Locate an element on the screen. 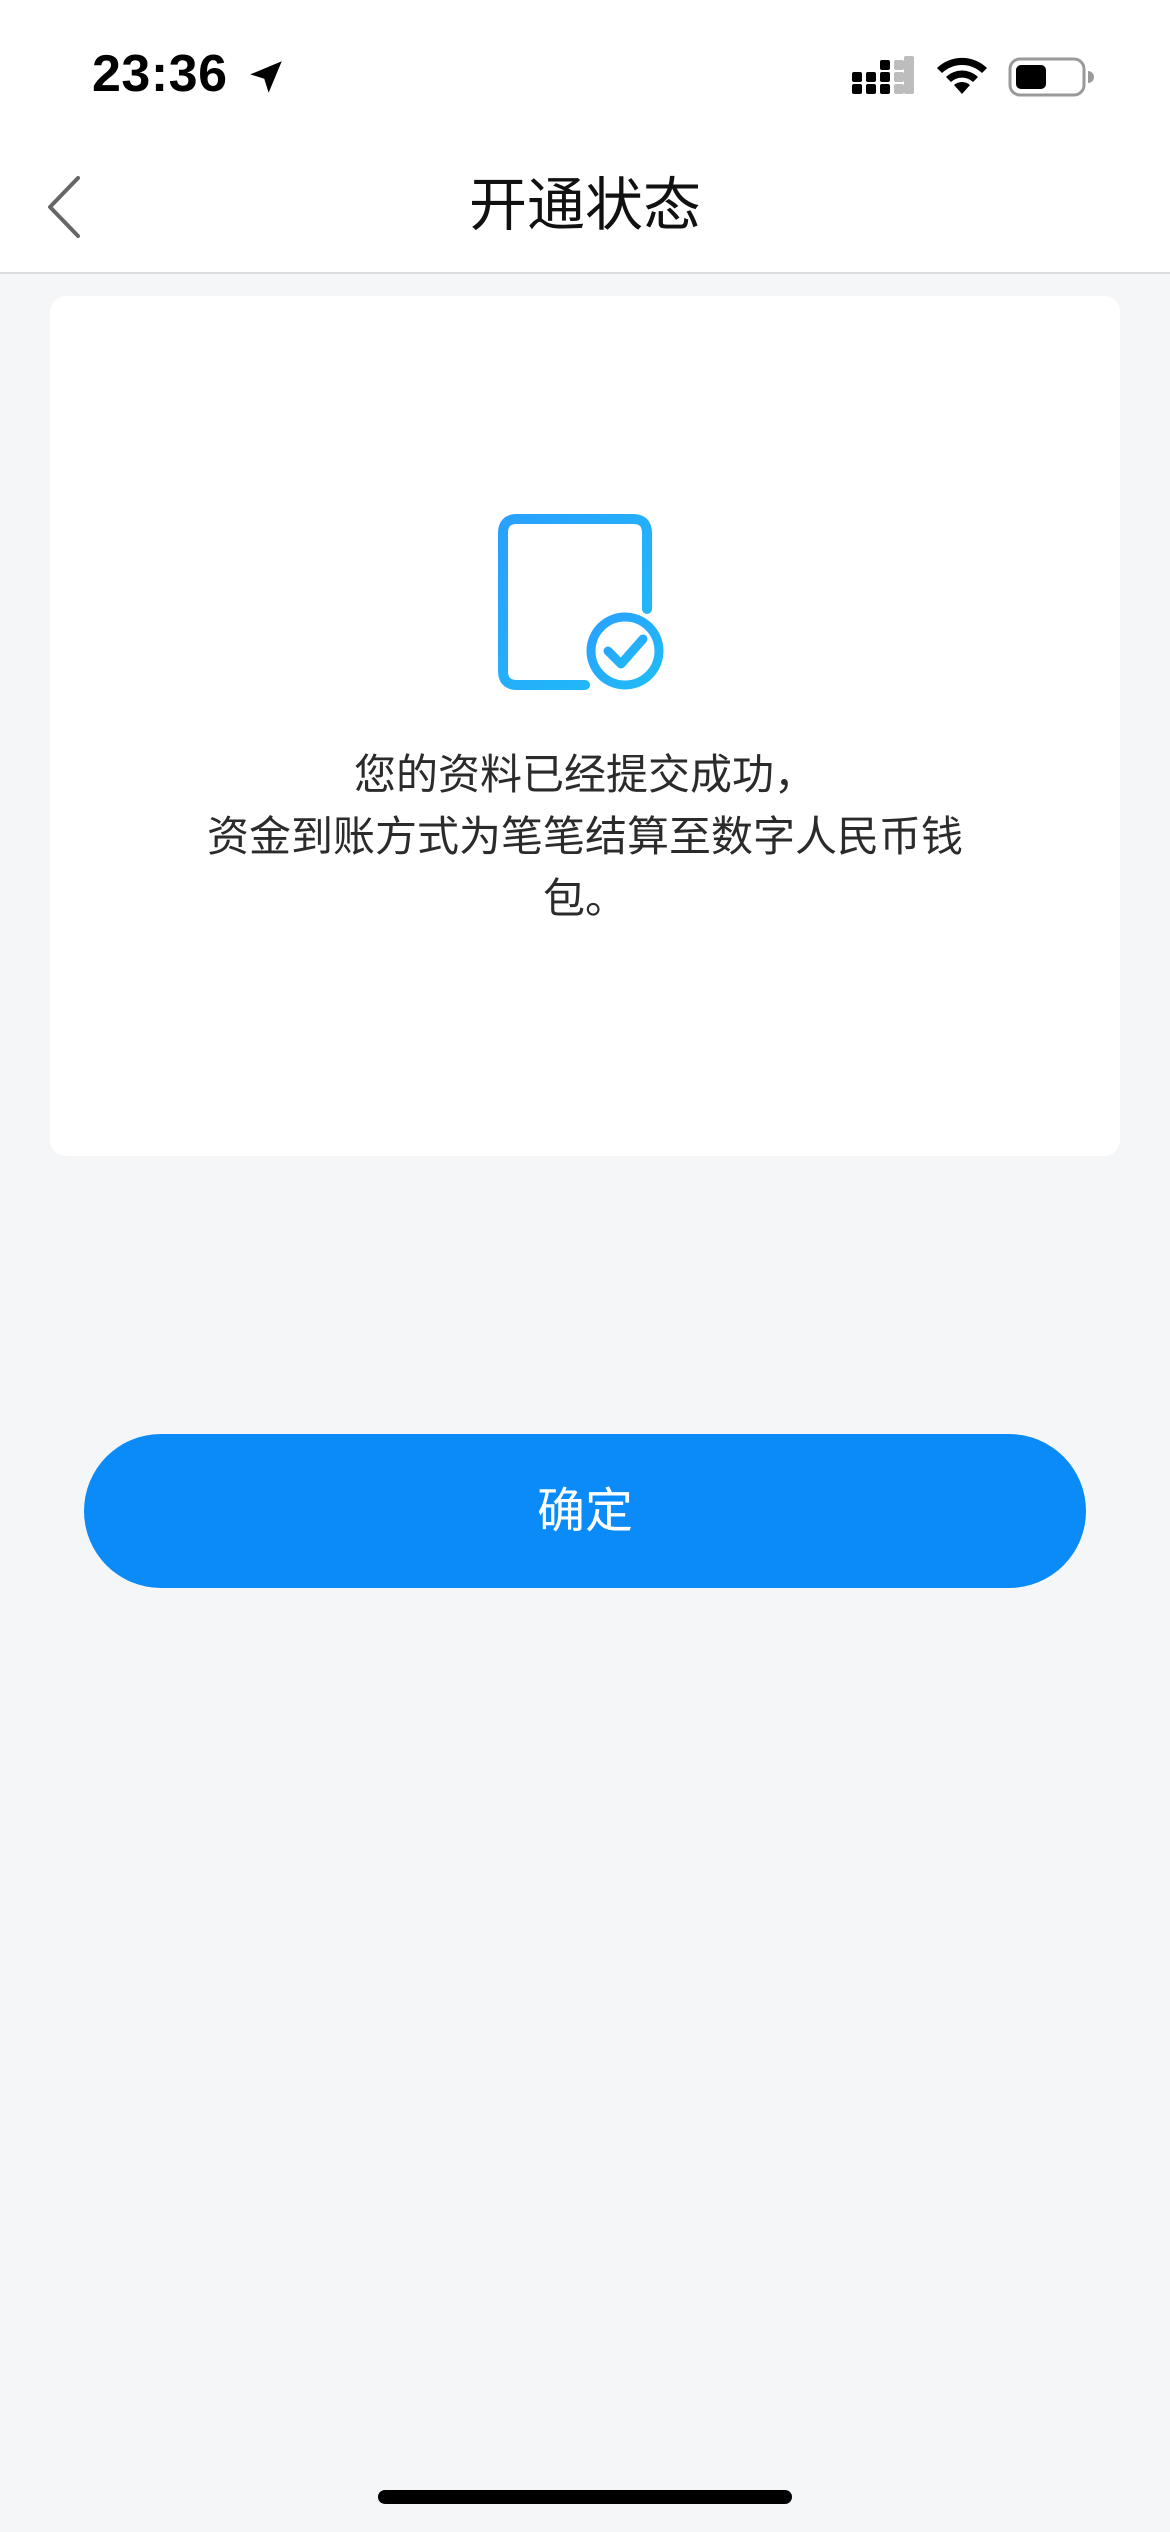 Image resolution: width=1170 pixels, height=2532 pixels. status-message: 您的资料已经提交成功， 资金到账方式为笔笔结算至数字人民币钱 包。 is located at coordinates (585, 837).